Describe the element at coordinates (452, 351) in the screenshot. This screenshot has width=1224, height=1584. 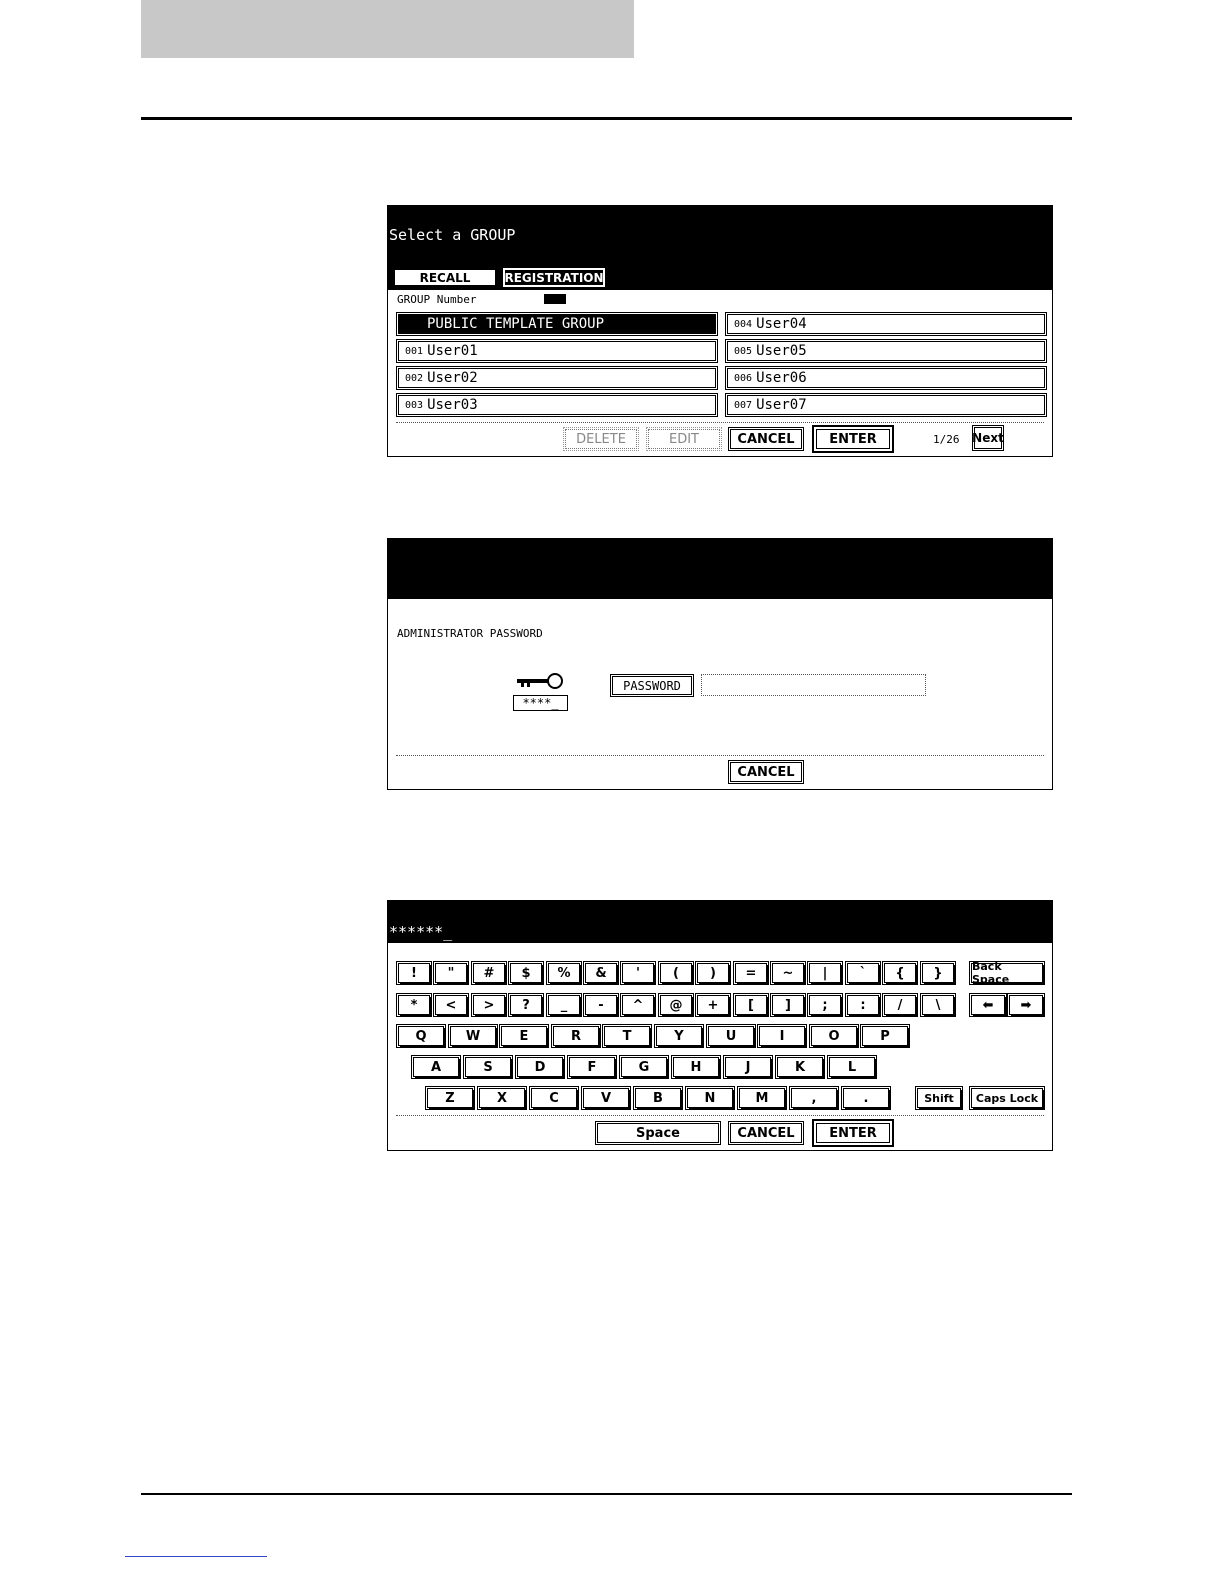
I see `group-name: User01` at that location.